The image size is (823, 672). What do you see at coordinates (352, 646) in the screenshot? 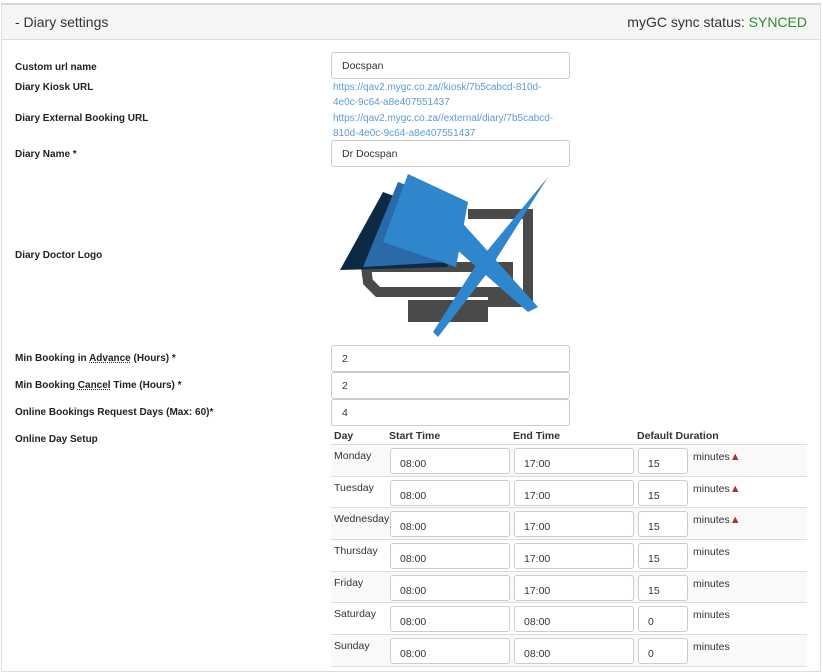
I see `day-name: Sunday` at bounding box center [352, 646].